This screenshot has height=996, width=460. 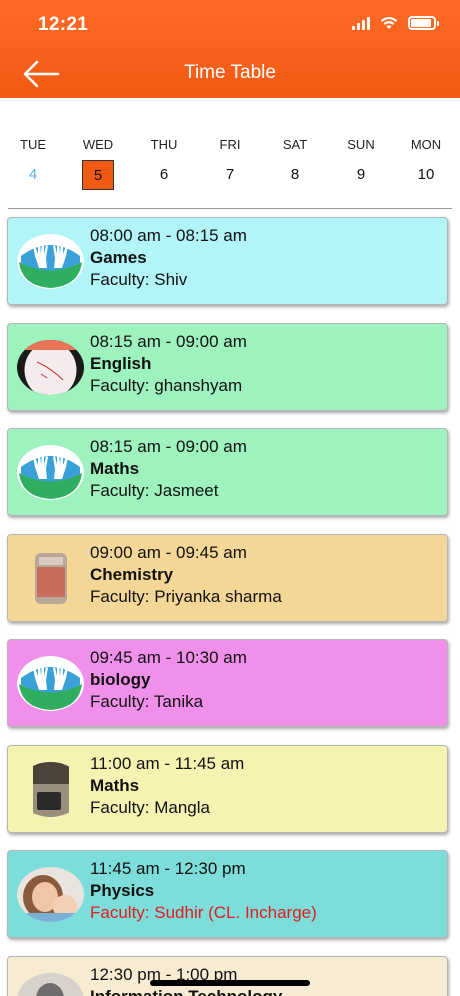 I want to click on day-date: 9, so click(x=361, y=174).